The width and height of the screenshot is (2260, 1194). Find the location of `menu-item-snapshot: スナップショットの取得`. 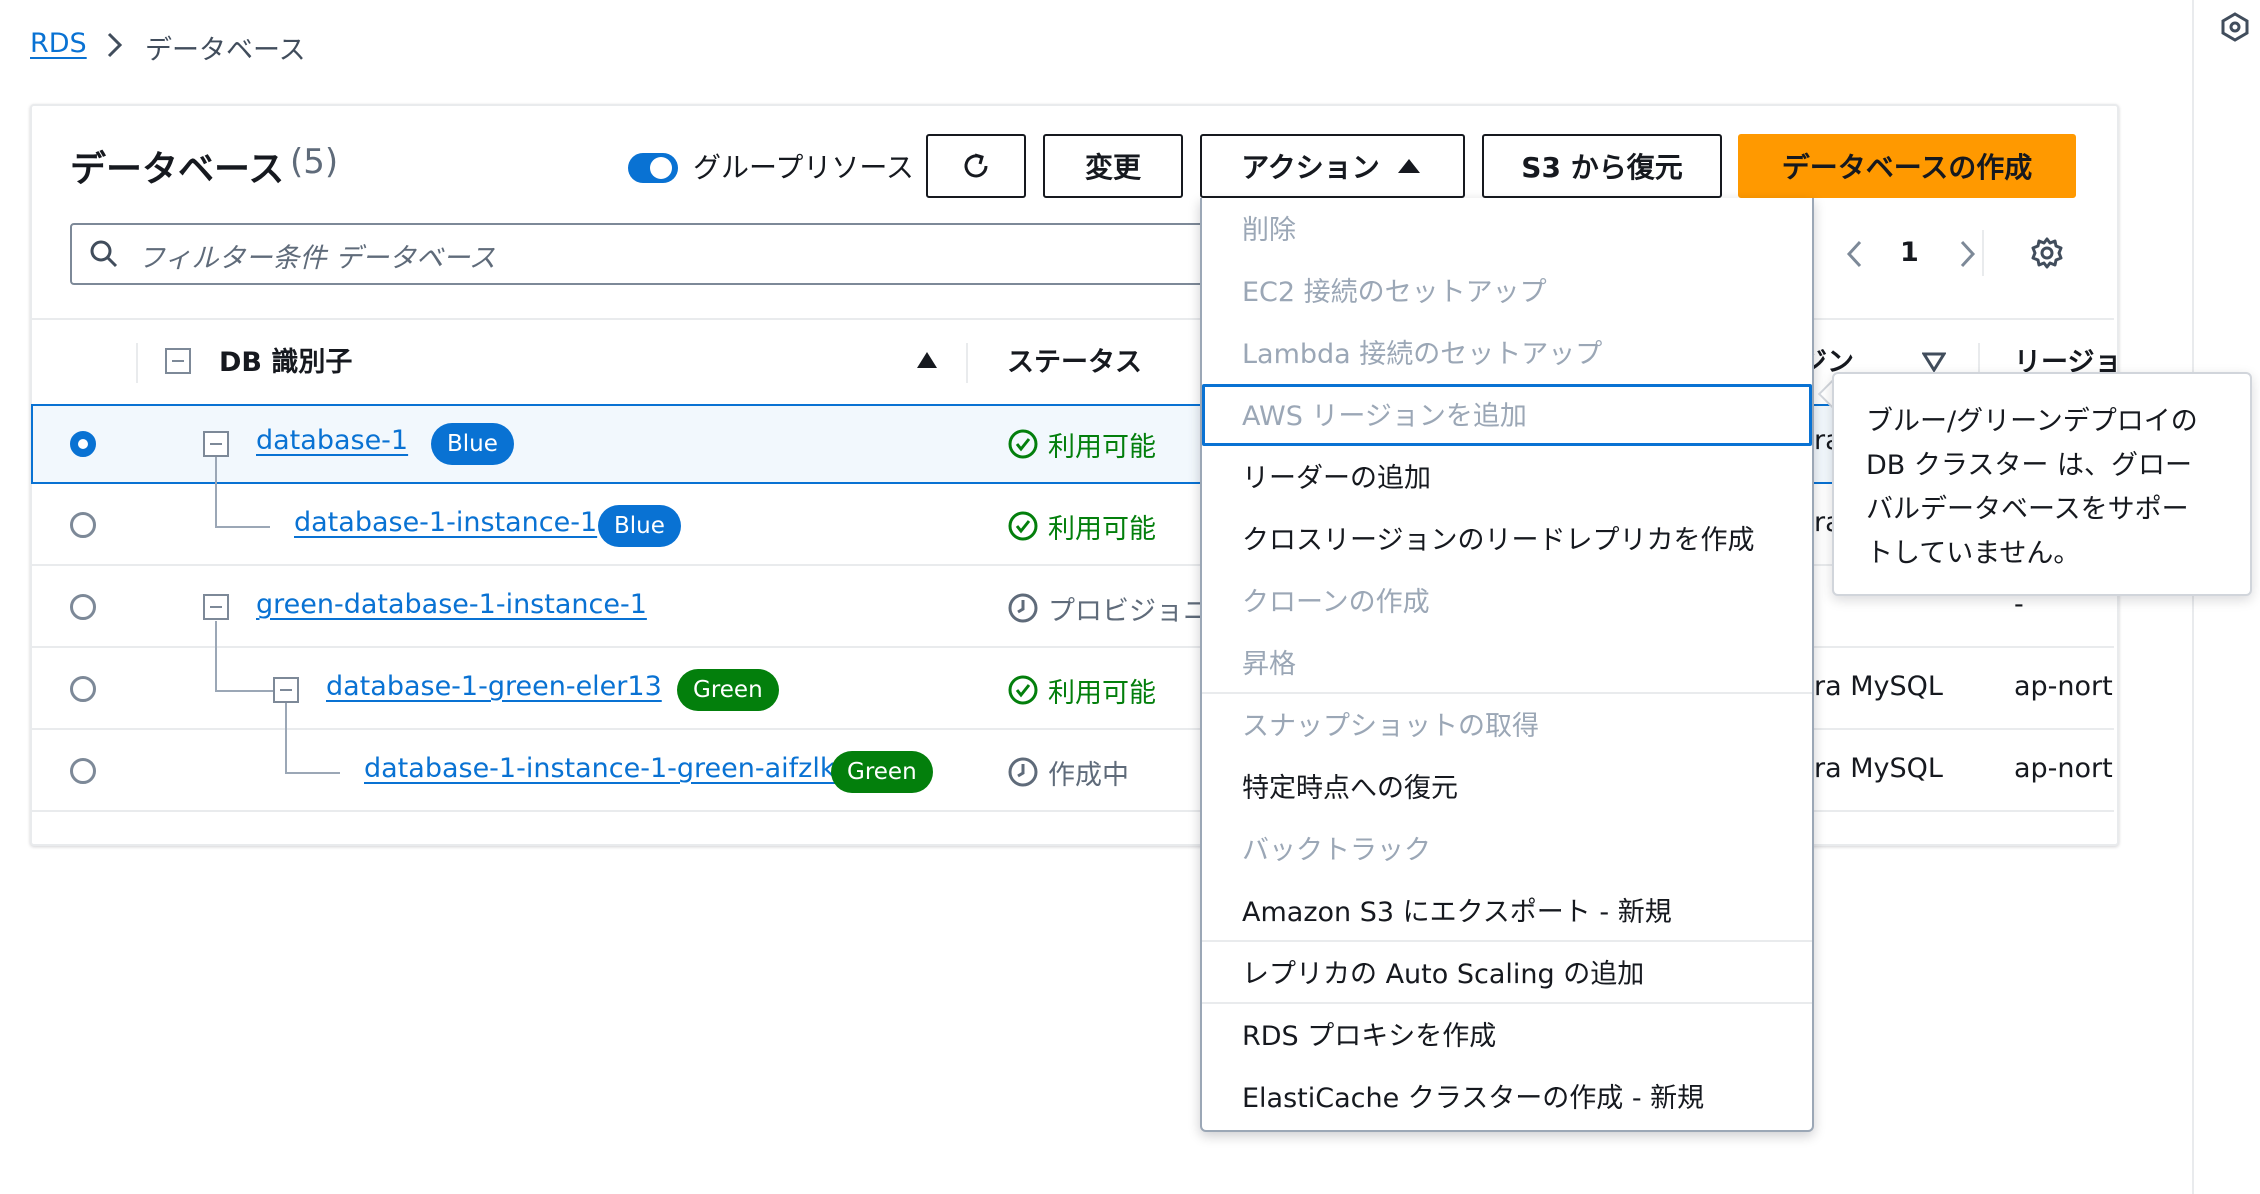

menu-item-snapshot: スナップショットの取得 is located at coordinates (1390, 723).